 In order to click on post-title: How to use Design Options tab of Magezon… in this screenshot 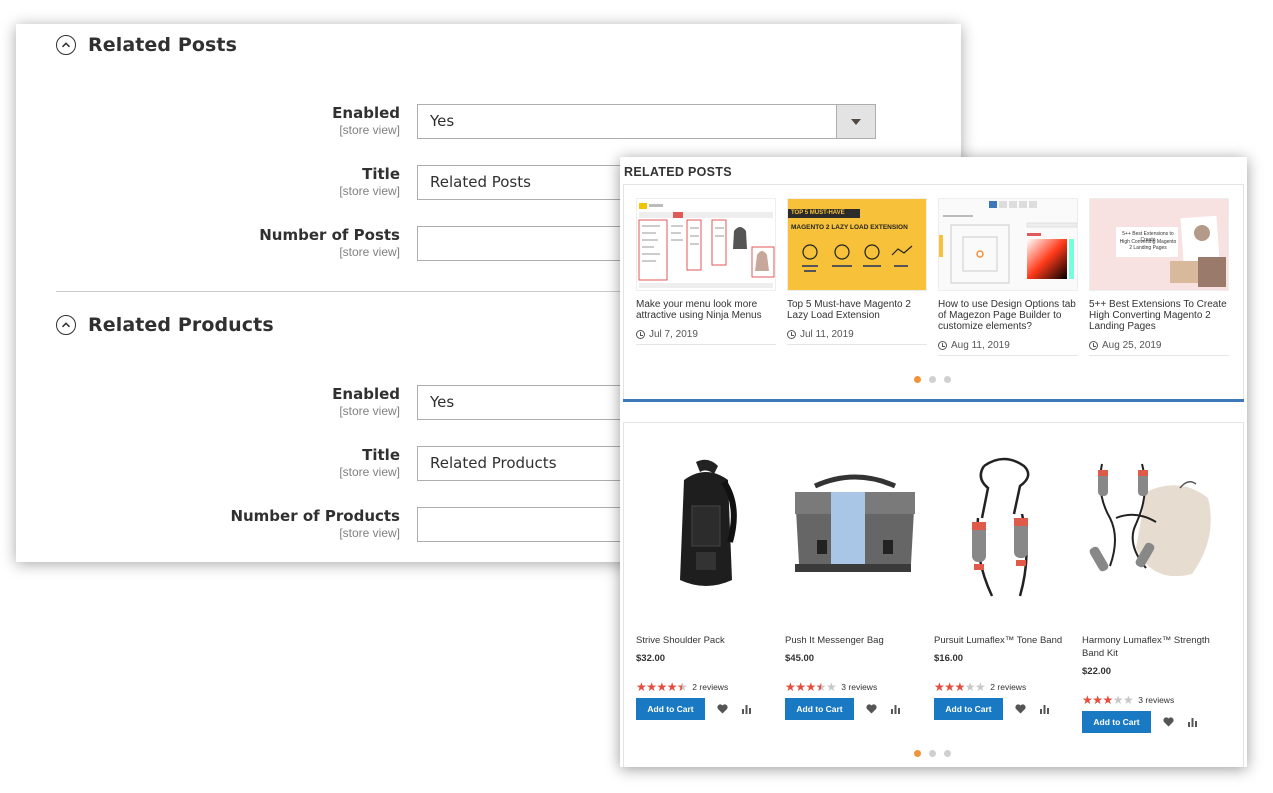, I will do `click(1008, 315)`.